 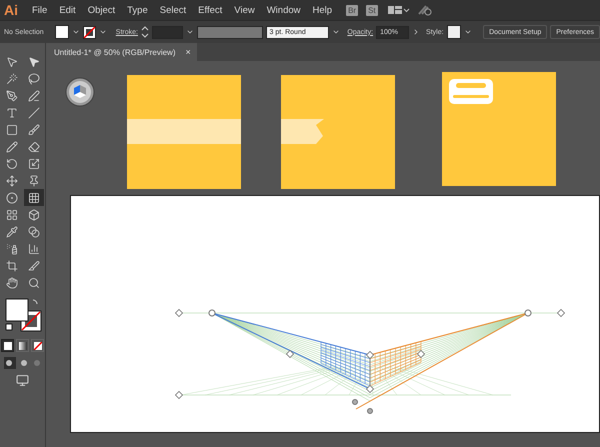 I want to click on workspace-layout-icon, so click(x=399, y=10).